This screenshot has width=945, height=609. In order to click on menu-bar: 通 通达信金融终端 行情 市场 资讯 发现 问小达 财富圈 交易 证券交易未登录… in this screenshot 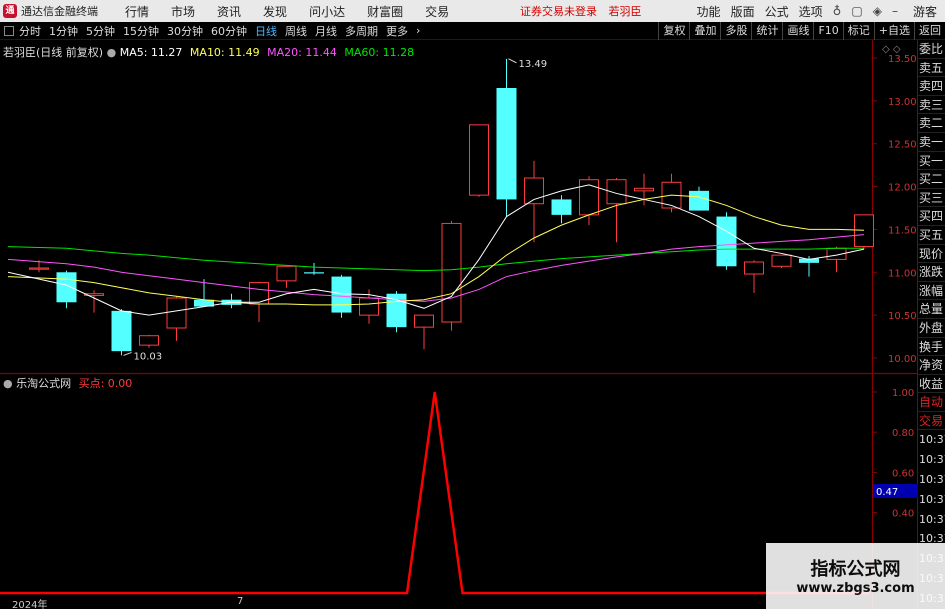, I will do `click(472, 11)`.